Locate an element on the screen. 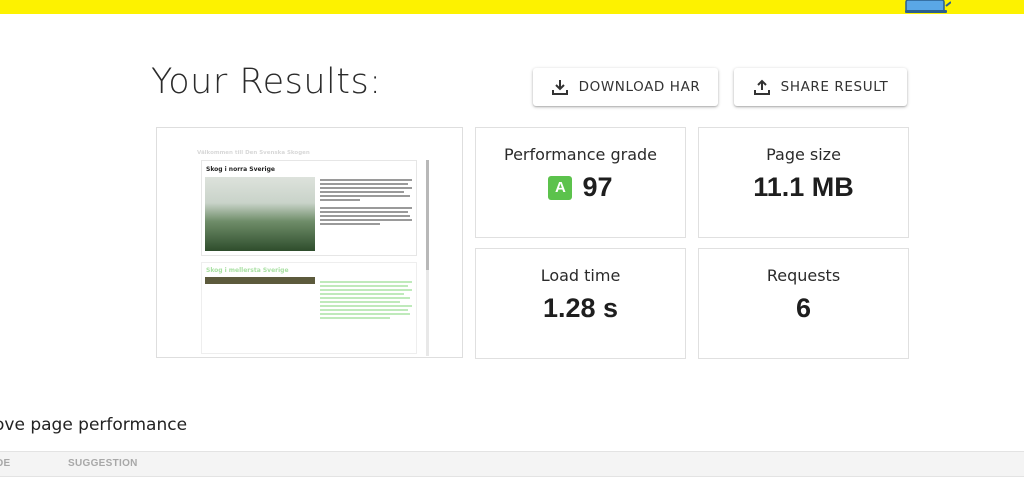  performance-grade-card: Performance grade A 97 is located at coordinates (580, 182).